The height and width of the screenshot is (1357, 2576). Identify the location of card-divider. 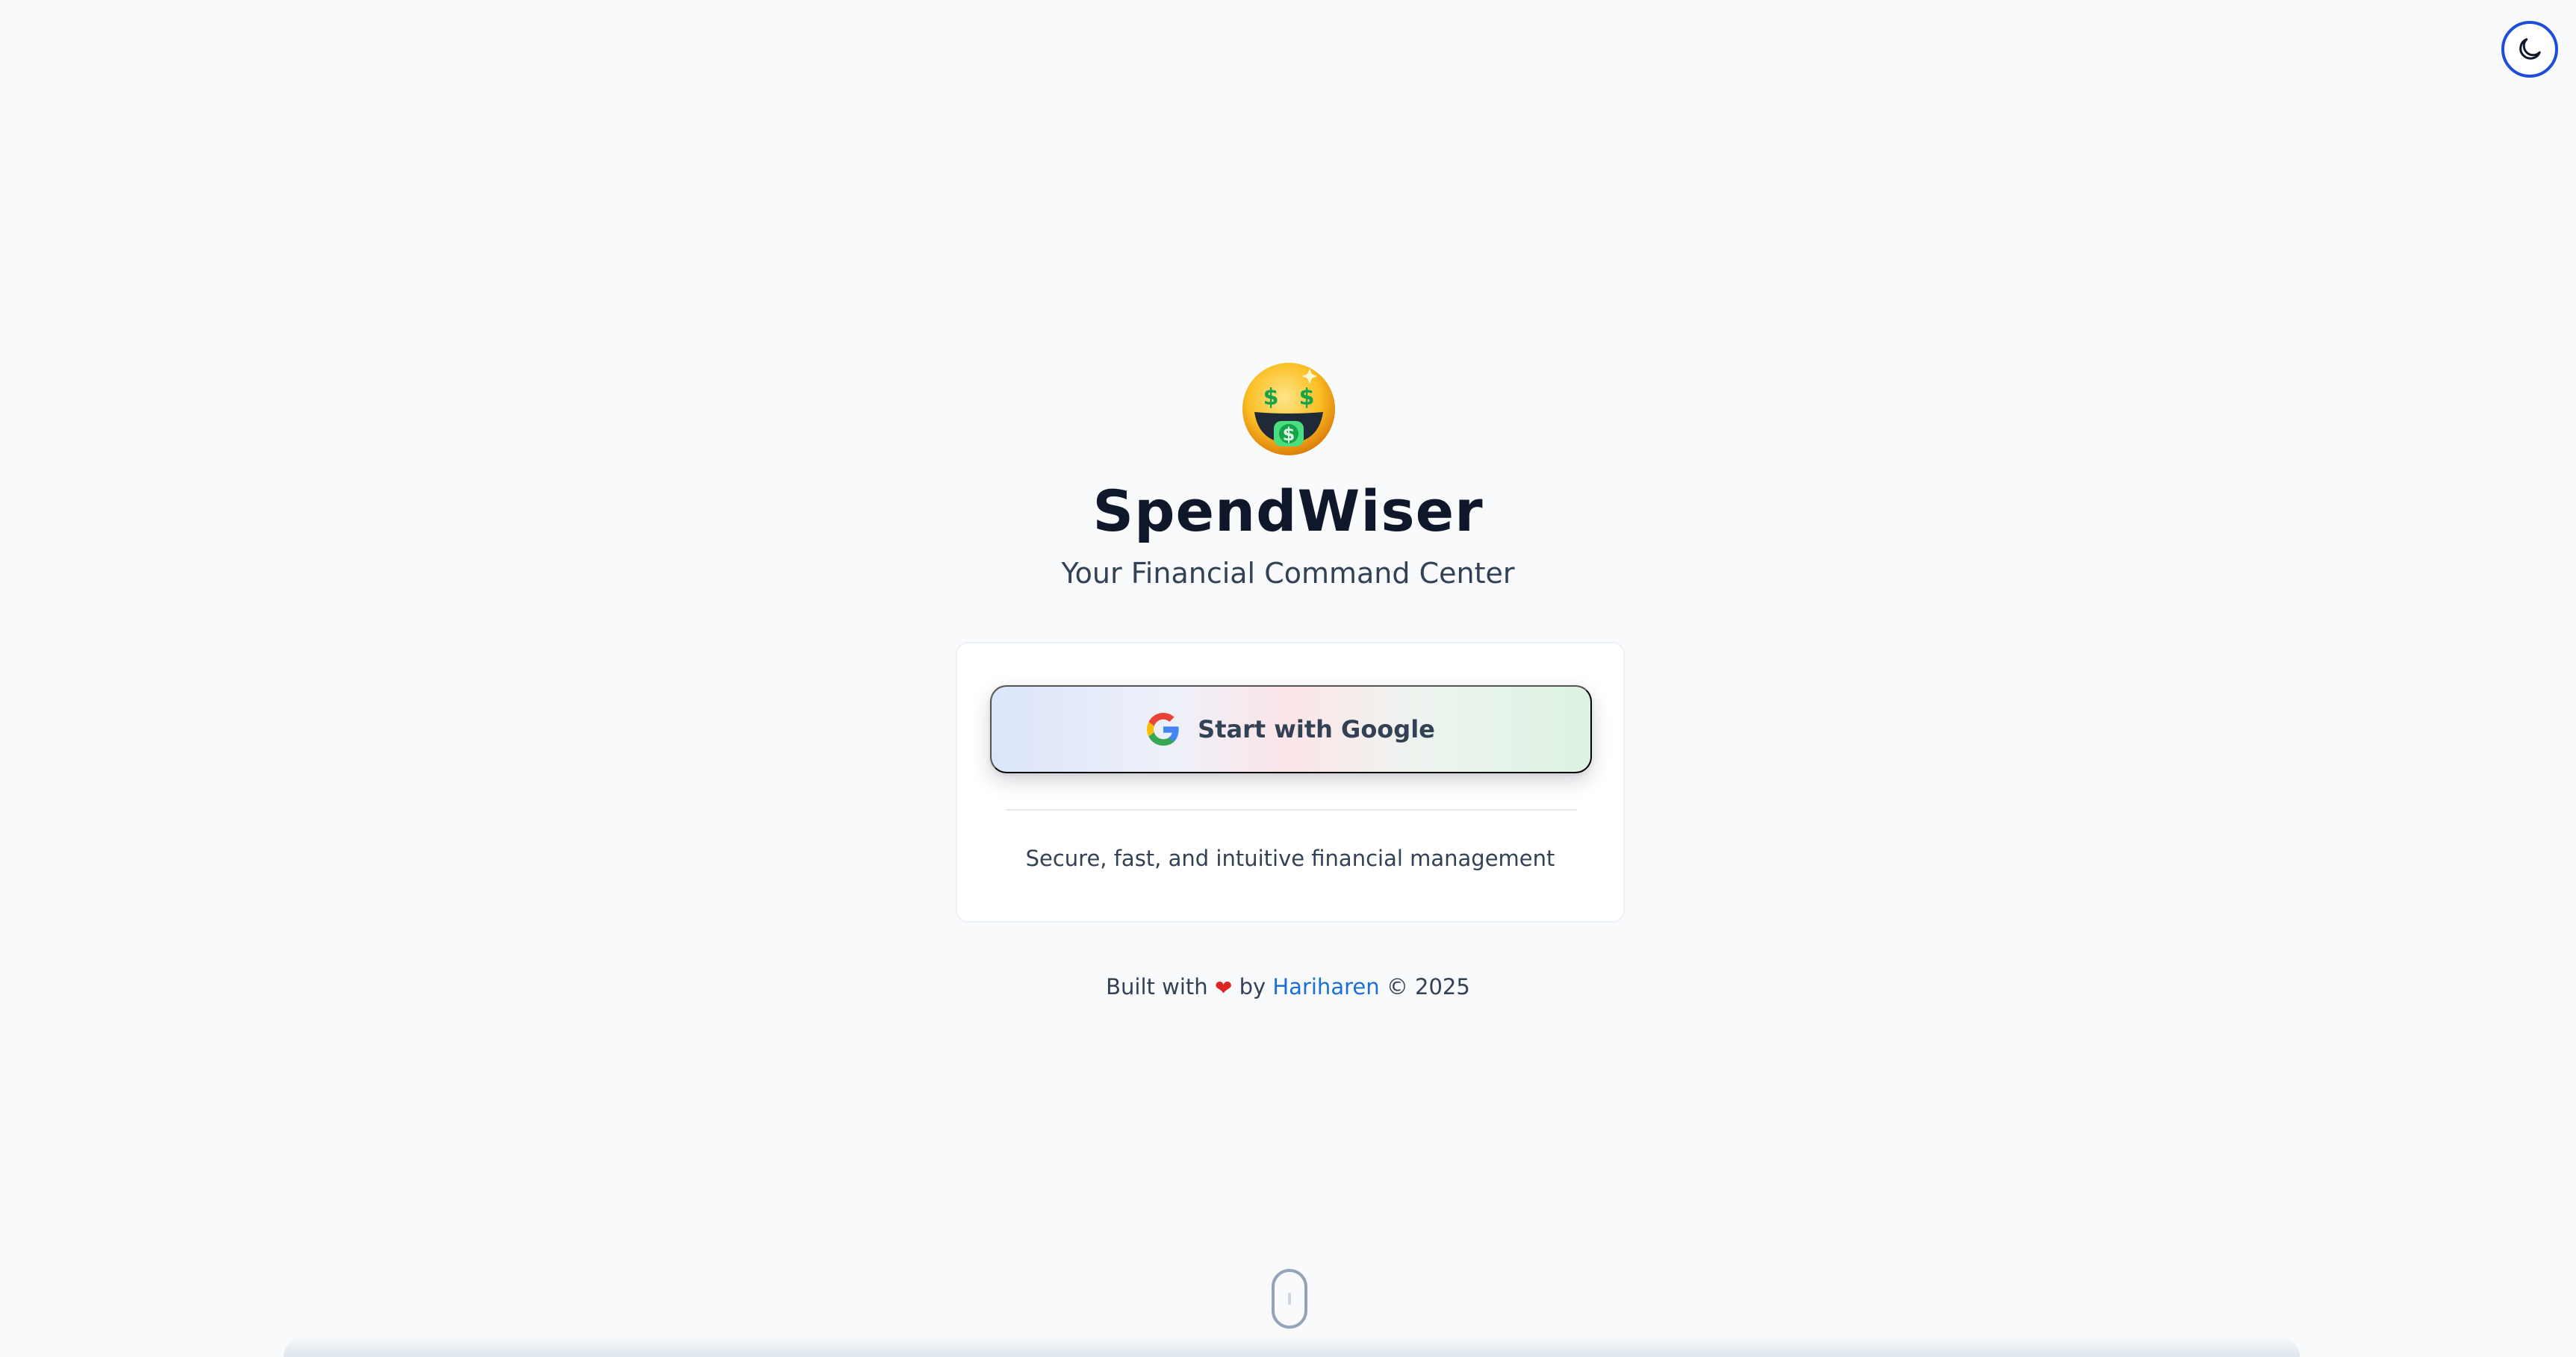
(1292, 810).